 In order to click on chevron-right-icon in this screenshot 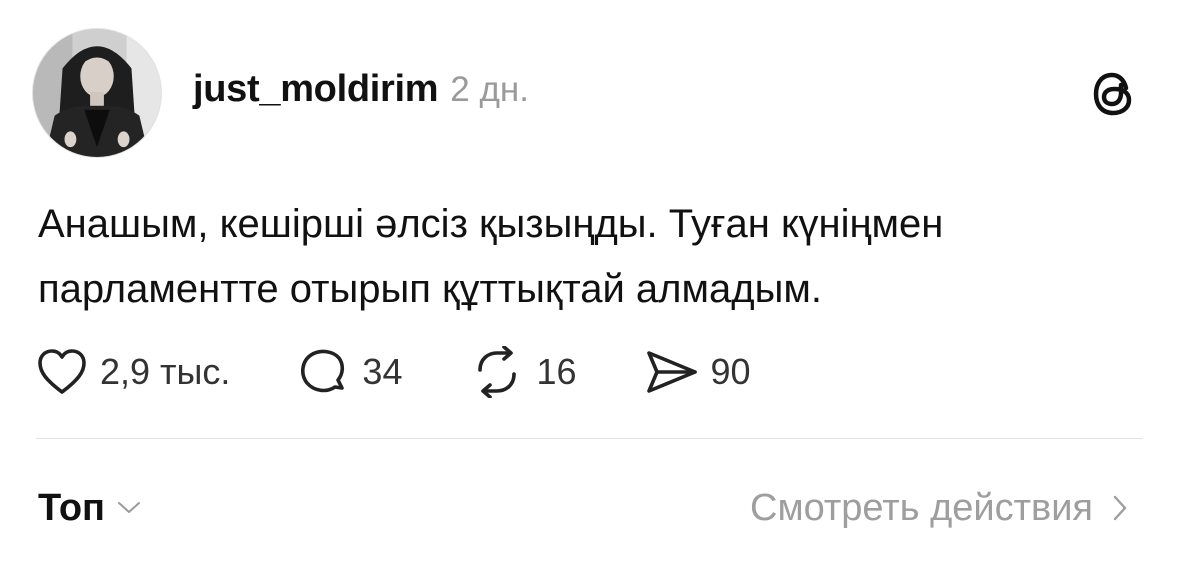, I will do `click(1120, 508)`.